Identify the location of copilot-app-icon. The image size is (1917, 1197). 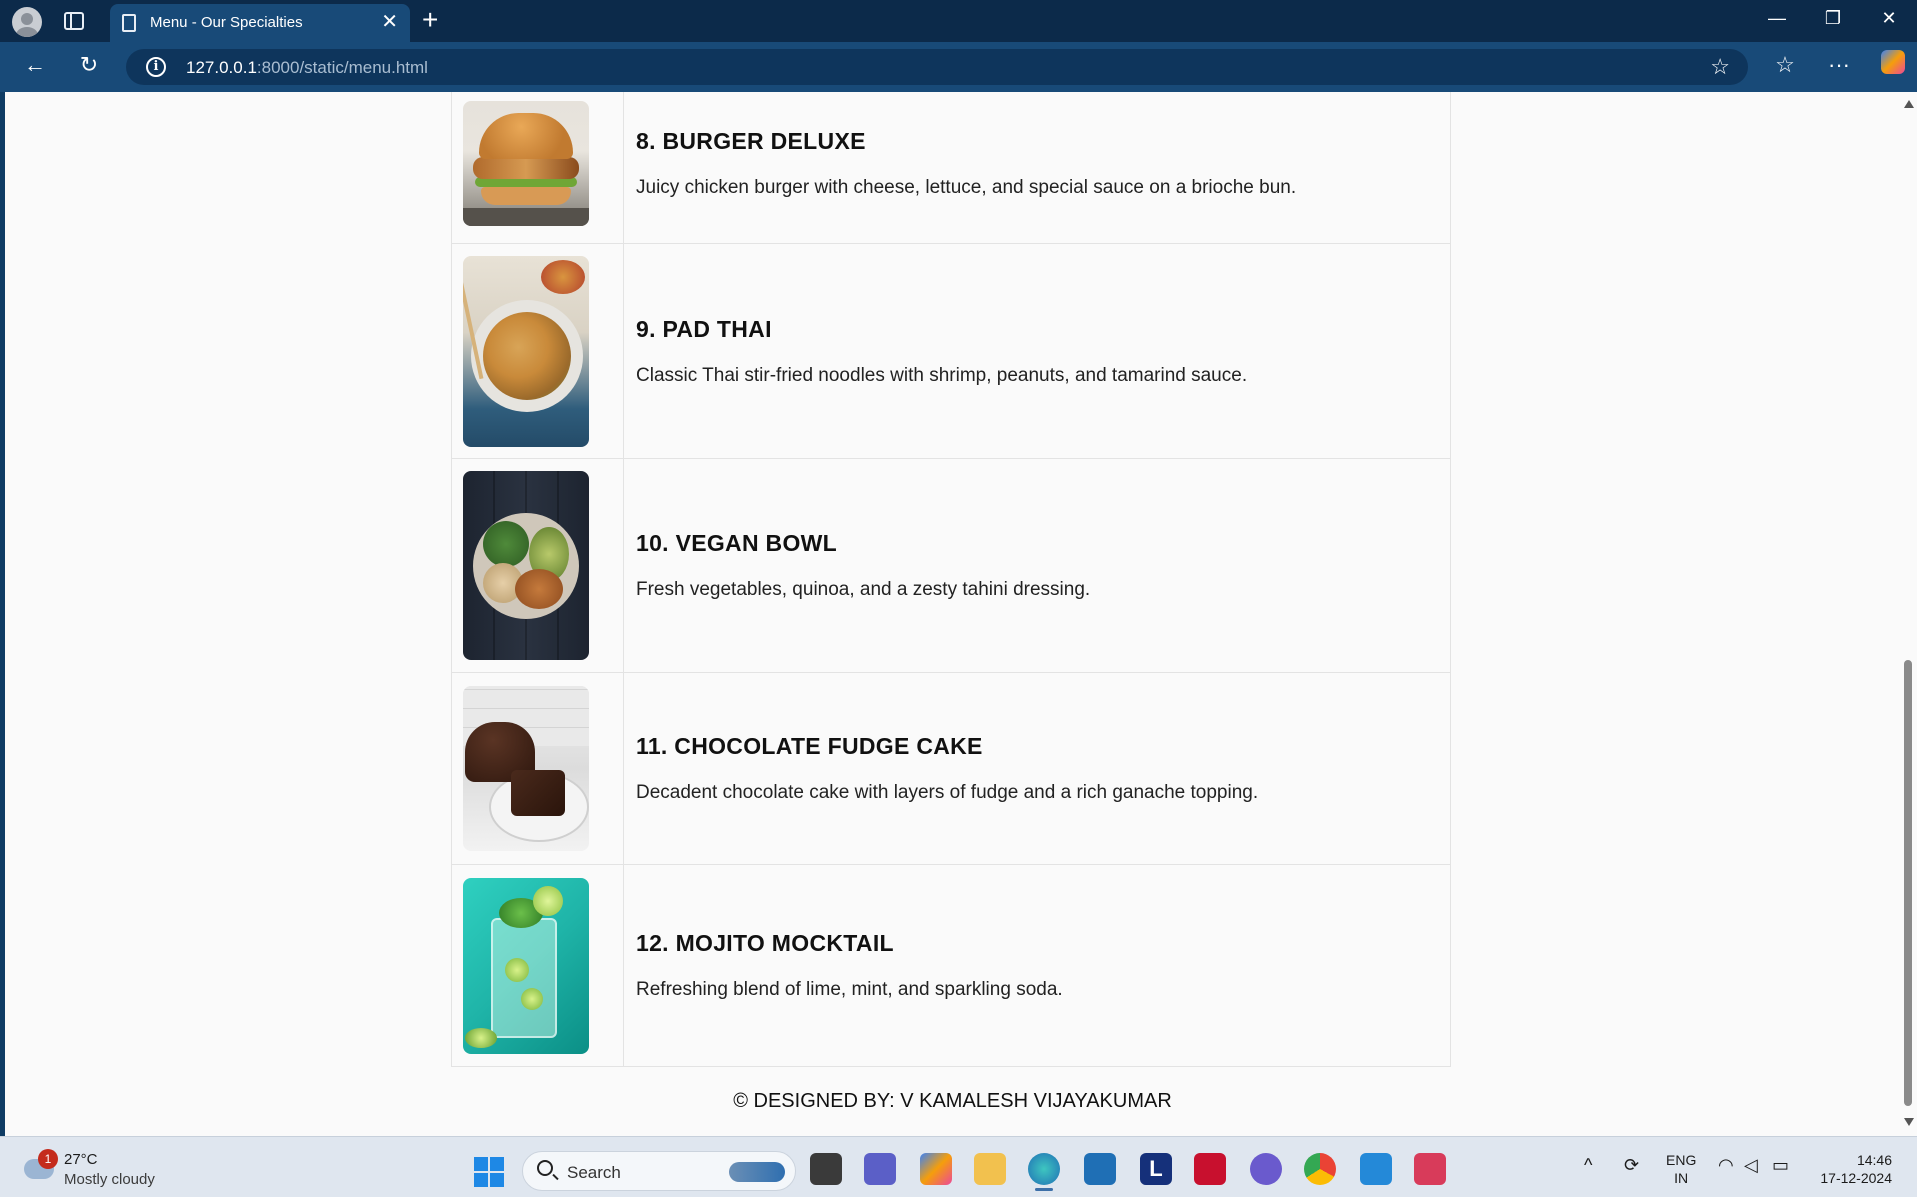
(936, 1169).